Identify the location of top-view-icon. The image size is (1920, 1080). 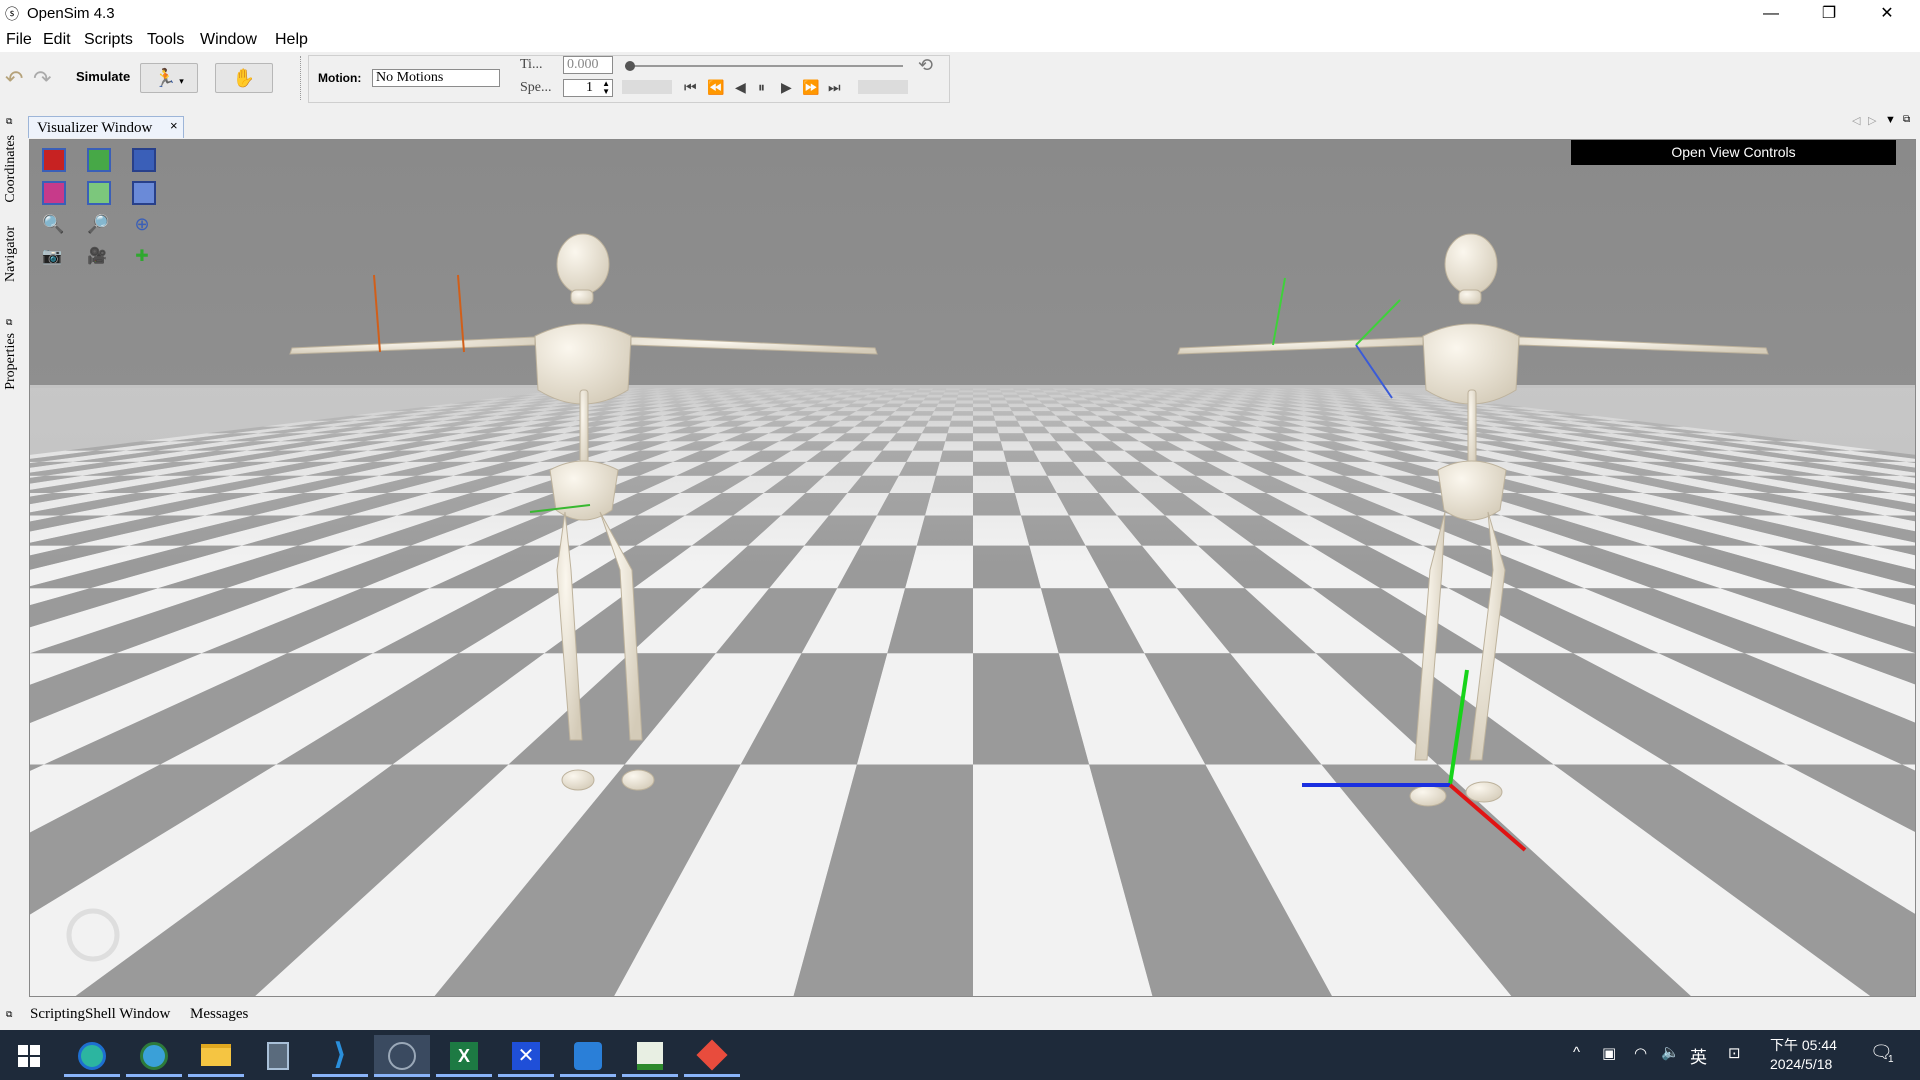
(99, 160).